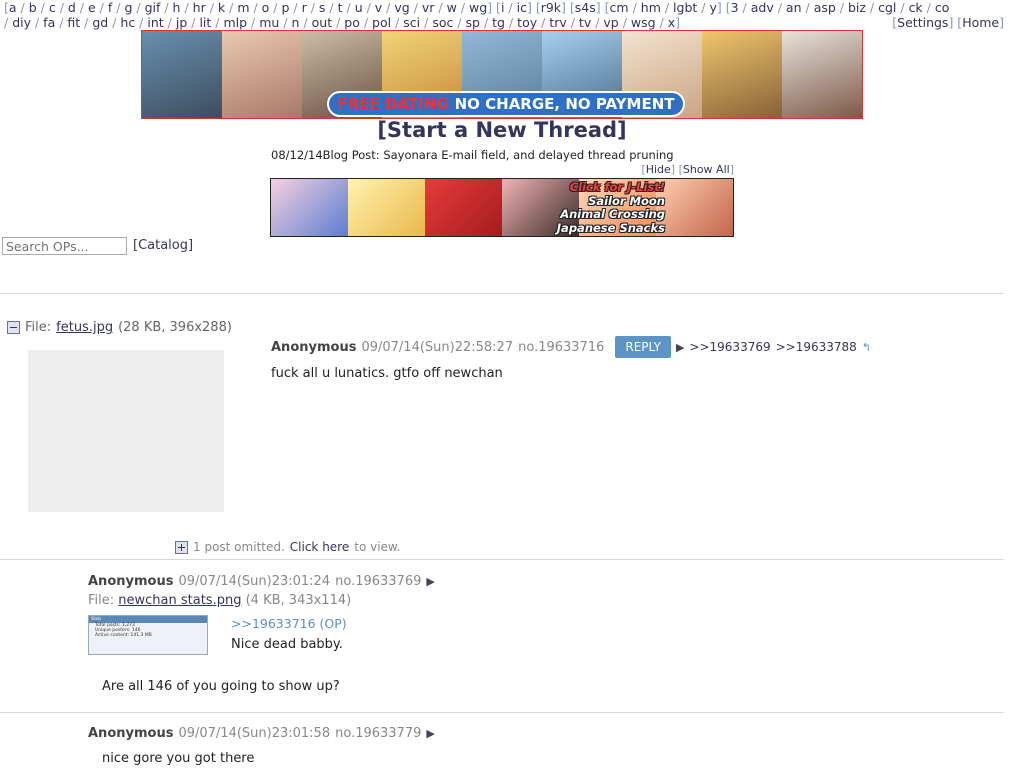 This screenshot has height=768, width=1024. Describe the element at coordinates (319, 547) in the screenshot. I see `click-here-link: Click here` at that location.